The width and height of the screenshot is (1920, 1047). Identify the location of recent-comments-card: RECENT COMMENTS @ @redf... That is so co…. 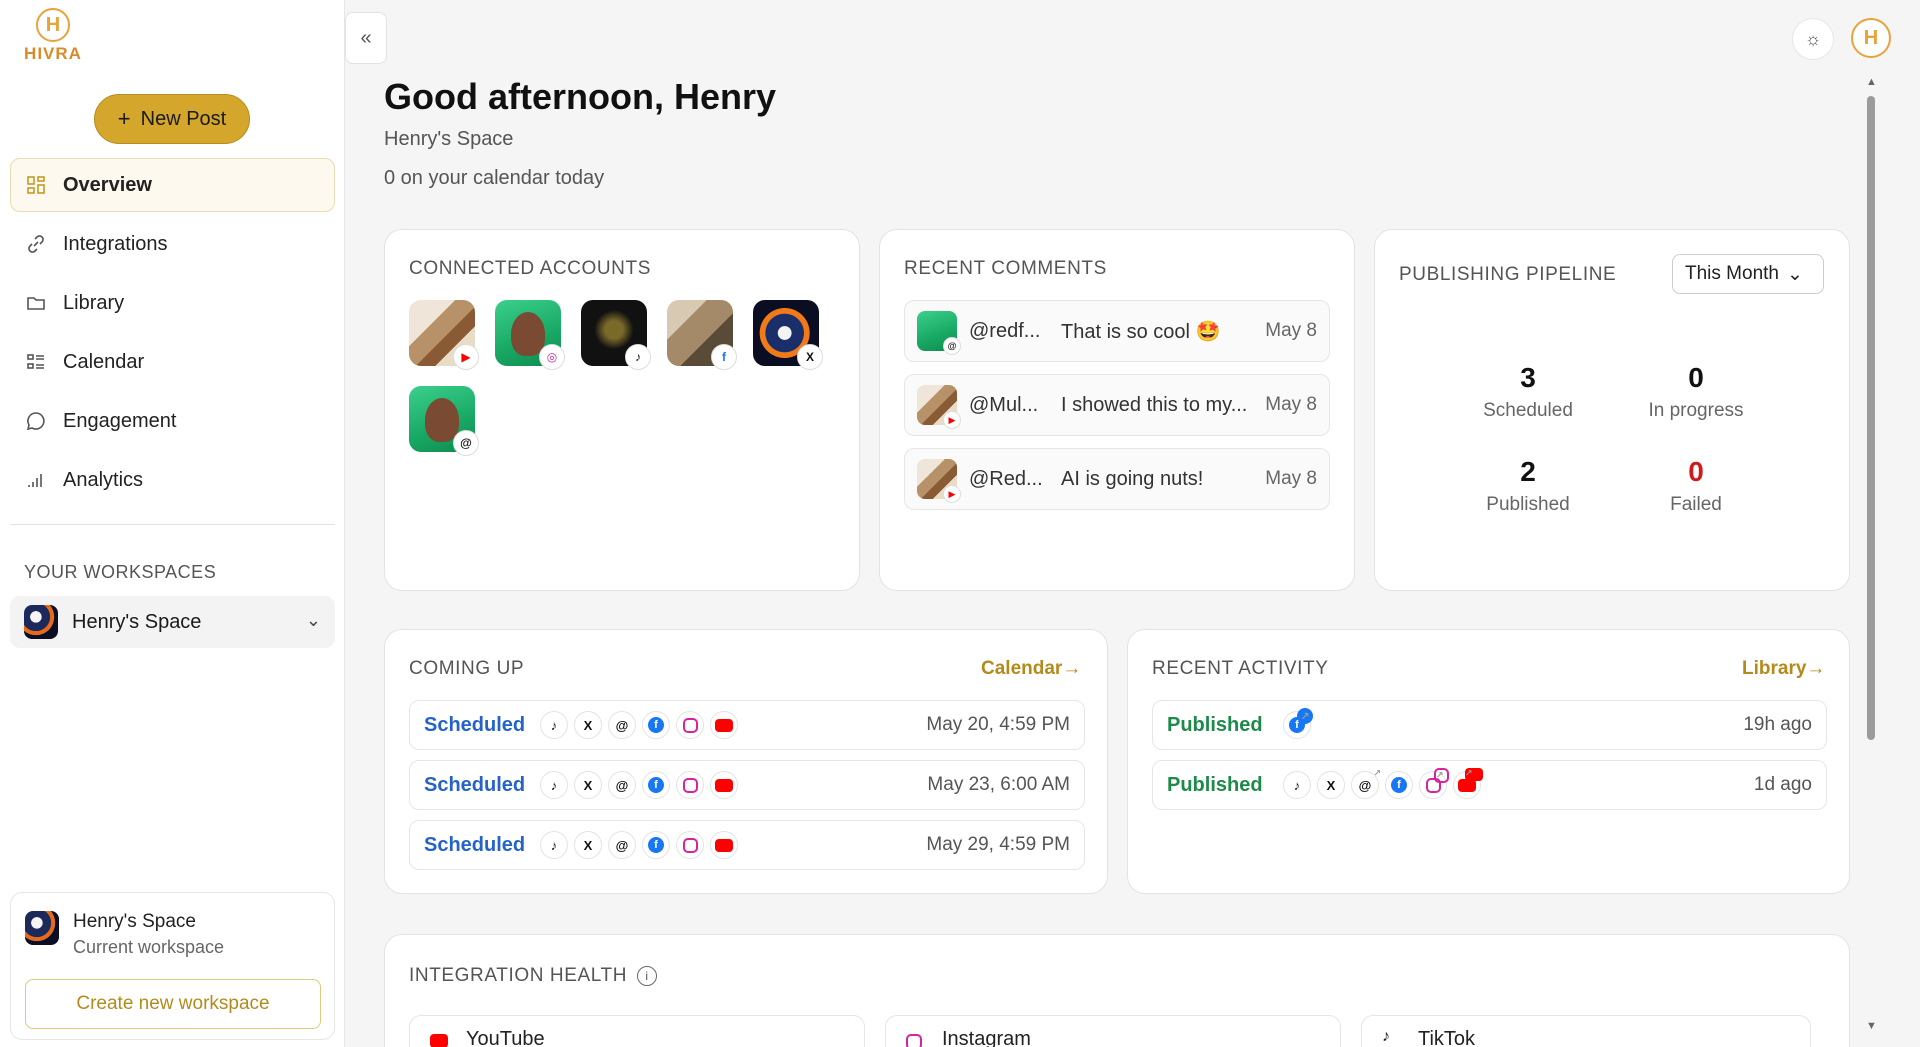
(1117, 410).